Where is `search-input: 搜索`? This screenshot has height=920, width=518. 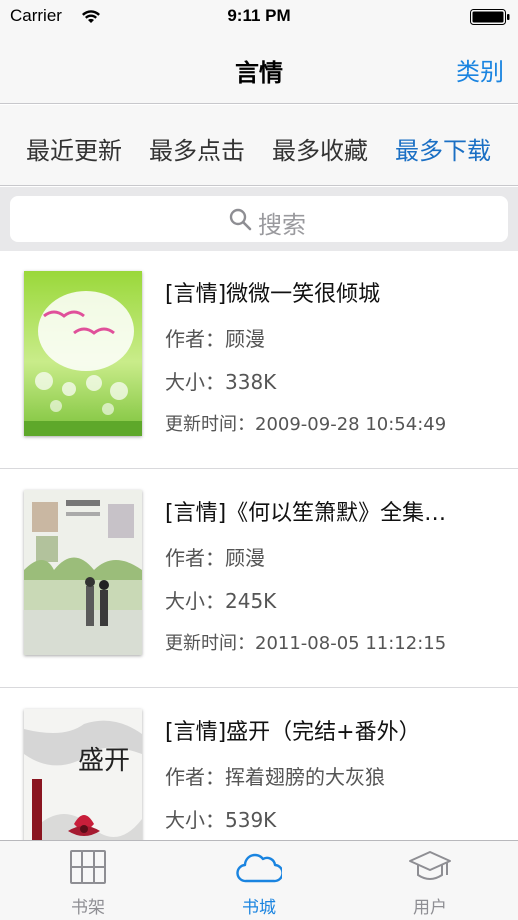
search-input: 搜索 is located at coordinates (259, 219).